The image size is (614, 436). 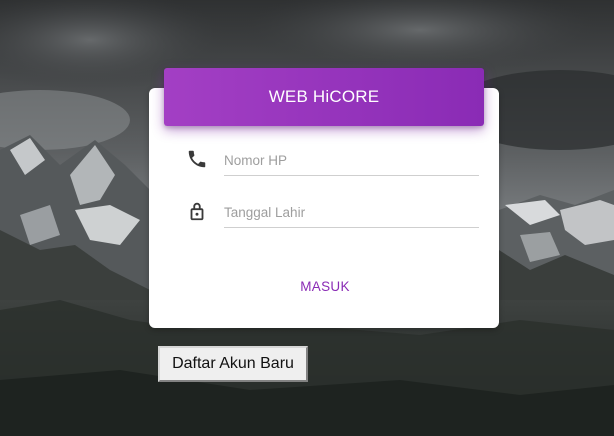 What do you see at coordinates (197, 211) in the screenshot?
I see `lock-icon` at bounding box center [197, 211].